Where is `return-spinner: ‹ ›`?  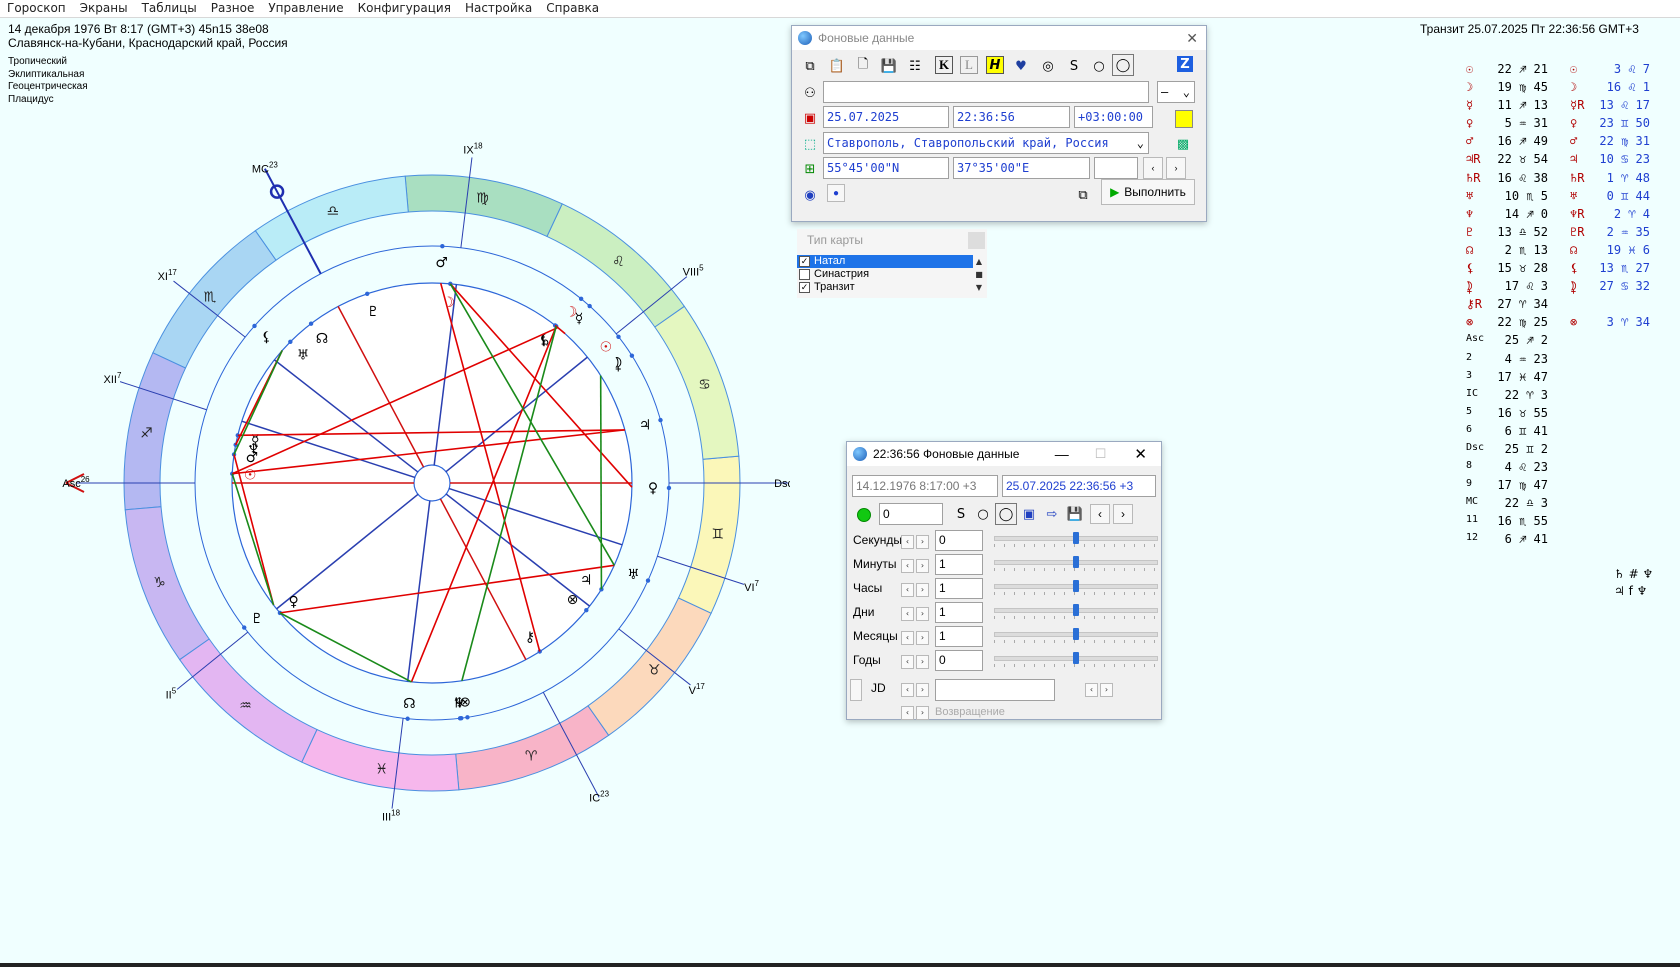
return-spinner: ‹ › is located at coordinates (915, 713).